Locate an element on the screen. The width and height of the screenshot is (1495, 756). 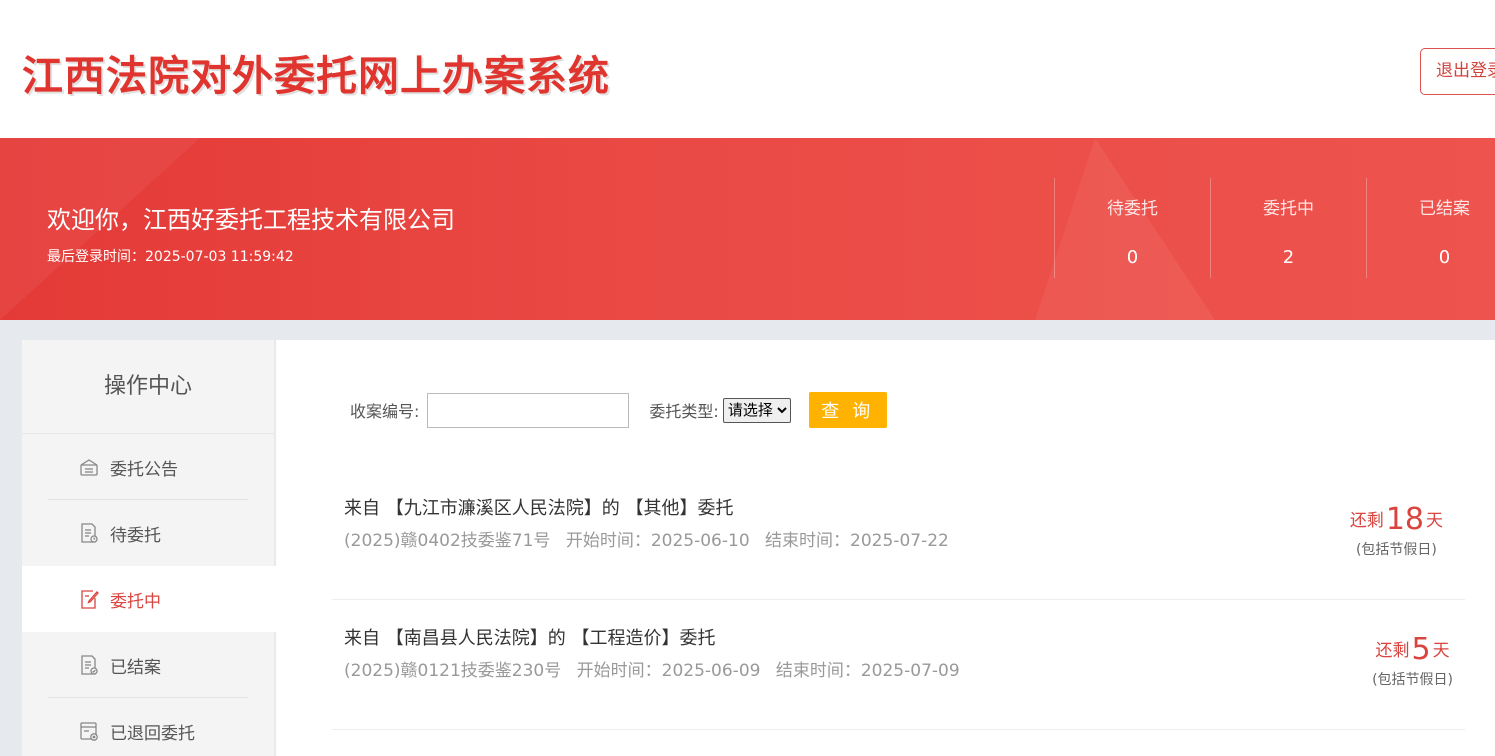
case-title: 来自 【南昌县人民法院】的 【工程造价】委托 is located at coordinates (529, 637).